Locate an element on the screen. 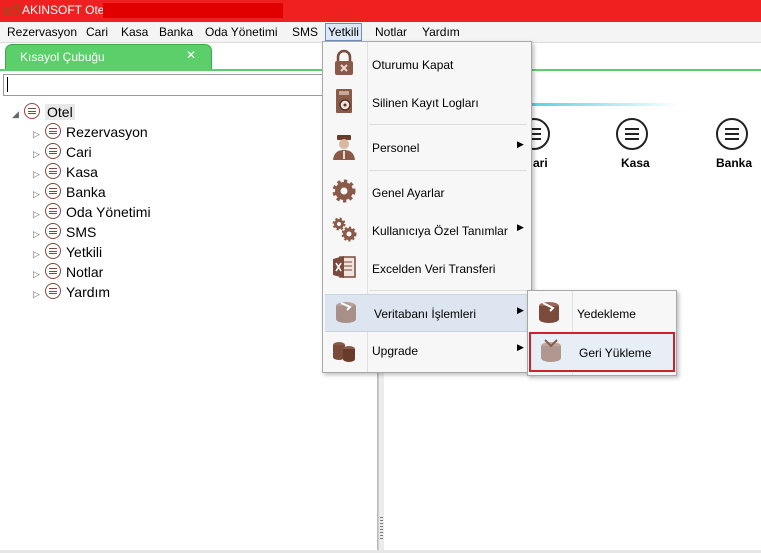 Image resolution: width=761 pixels, height=553 pixels. menu-item-label: Upgrade is located at coordinates (395, 351).